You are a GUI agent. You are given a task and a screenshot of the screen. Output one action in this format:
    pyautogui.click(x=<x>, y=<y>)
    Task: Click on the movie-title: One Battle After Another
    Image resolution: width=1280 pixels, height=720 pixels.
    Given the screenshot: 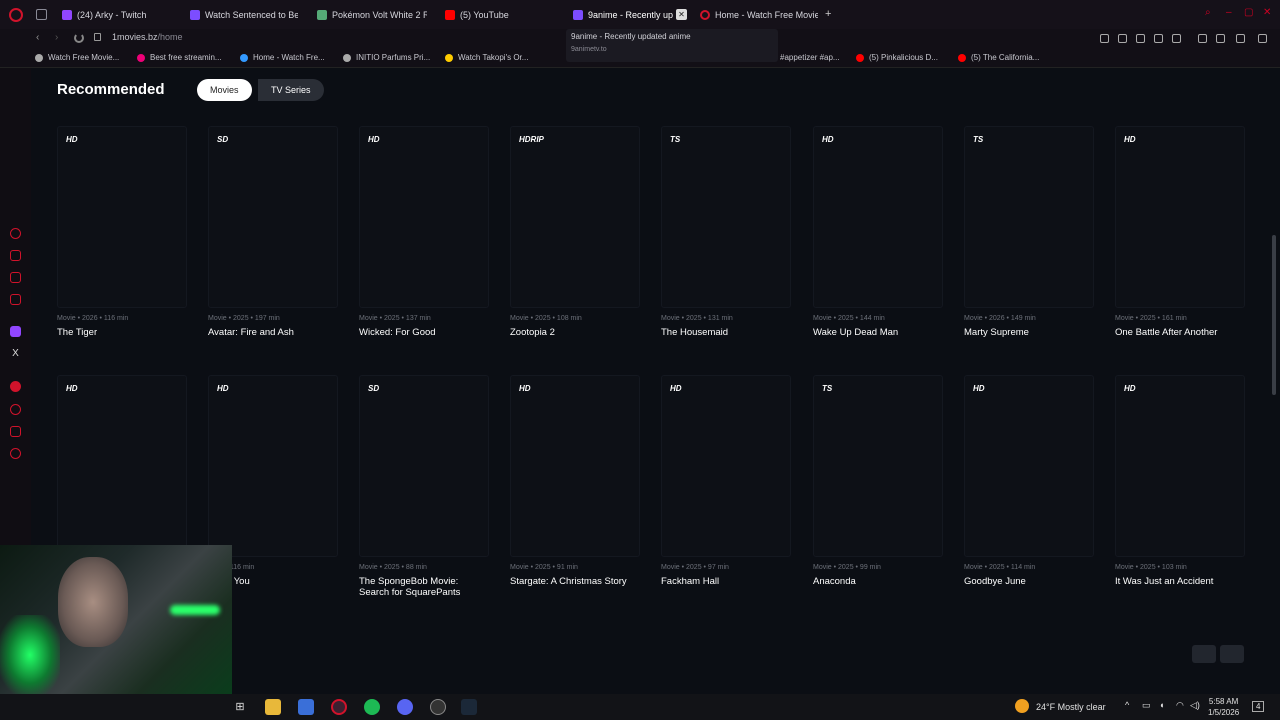 What is the action you would take?
    pyautogui.click(x=1180, y=332)
    